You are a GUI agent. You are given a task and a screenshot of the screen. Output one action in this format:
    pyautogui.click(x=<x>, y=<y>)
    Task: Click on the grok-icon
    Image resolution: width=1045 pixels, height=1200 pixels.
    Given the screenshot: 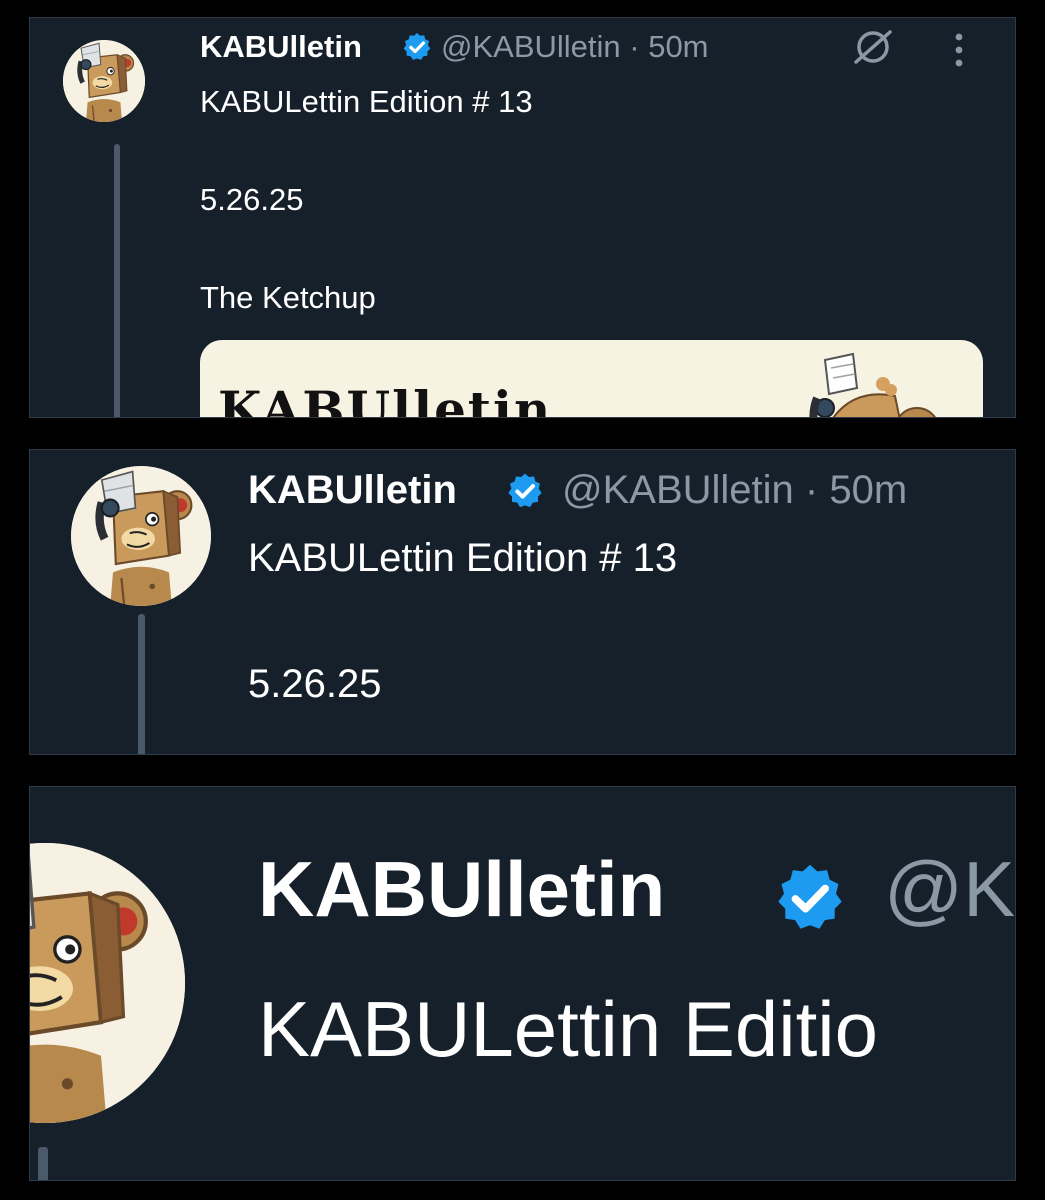 What is the action you would take?
    pyautogui.click(x=873, y=47)
    